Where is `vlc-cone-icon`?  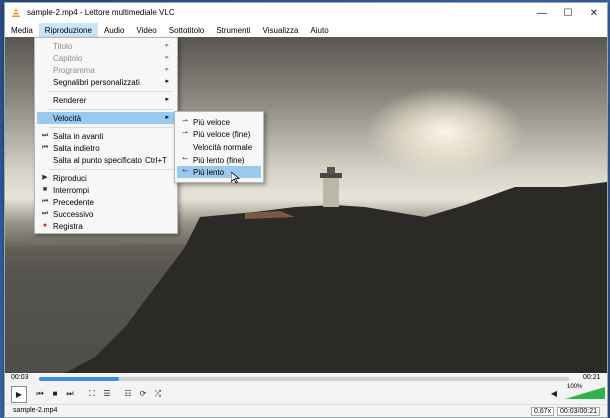 vlc-cone-icon is located at coordinates (16, 12).